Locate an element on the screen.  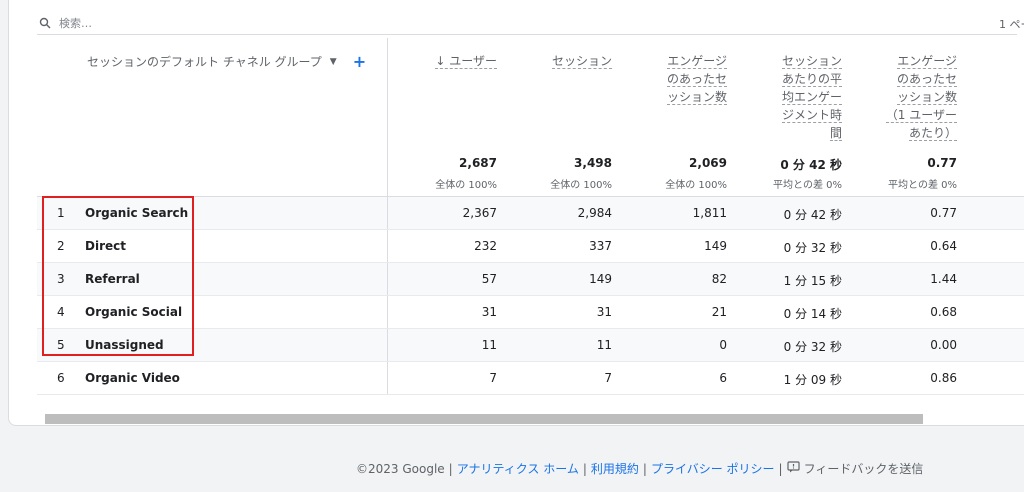
metric-value: 232 is located at coordinates (485, 246).